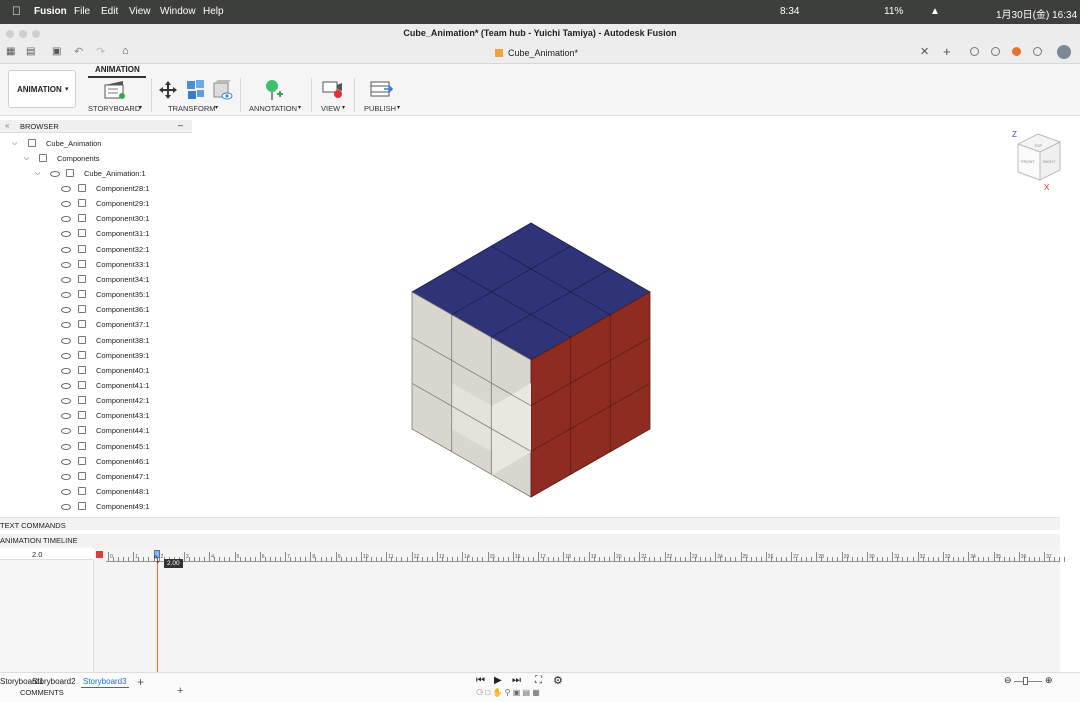  What do you see at coordinates (96, 309) in the screenshot?
I see `browser-tree-item: Component36:1` at bounding box center [96, 309].